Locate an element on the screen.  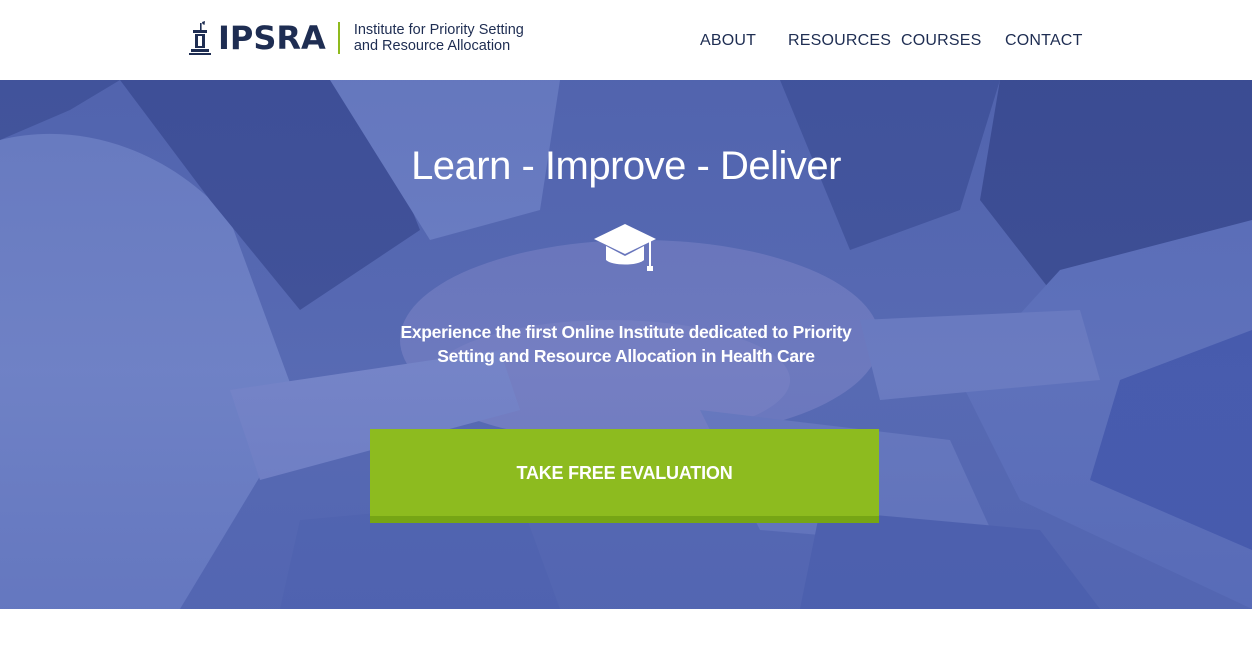
logo-divider is located at coordinates (338, 38).